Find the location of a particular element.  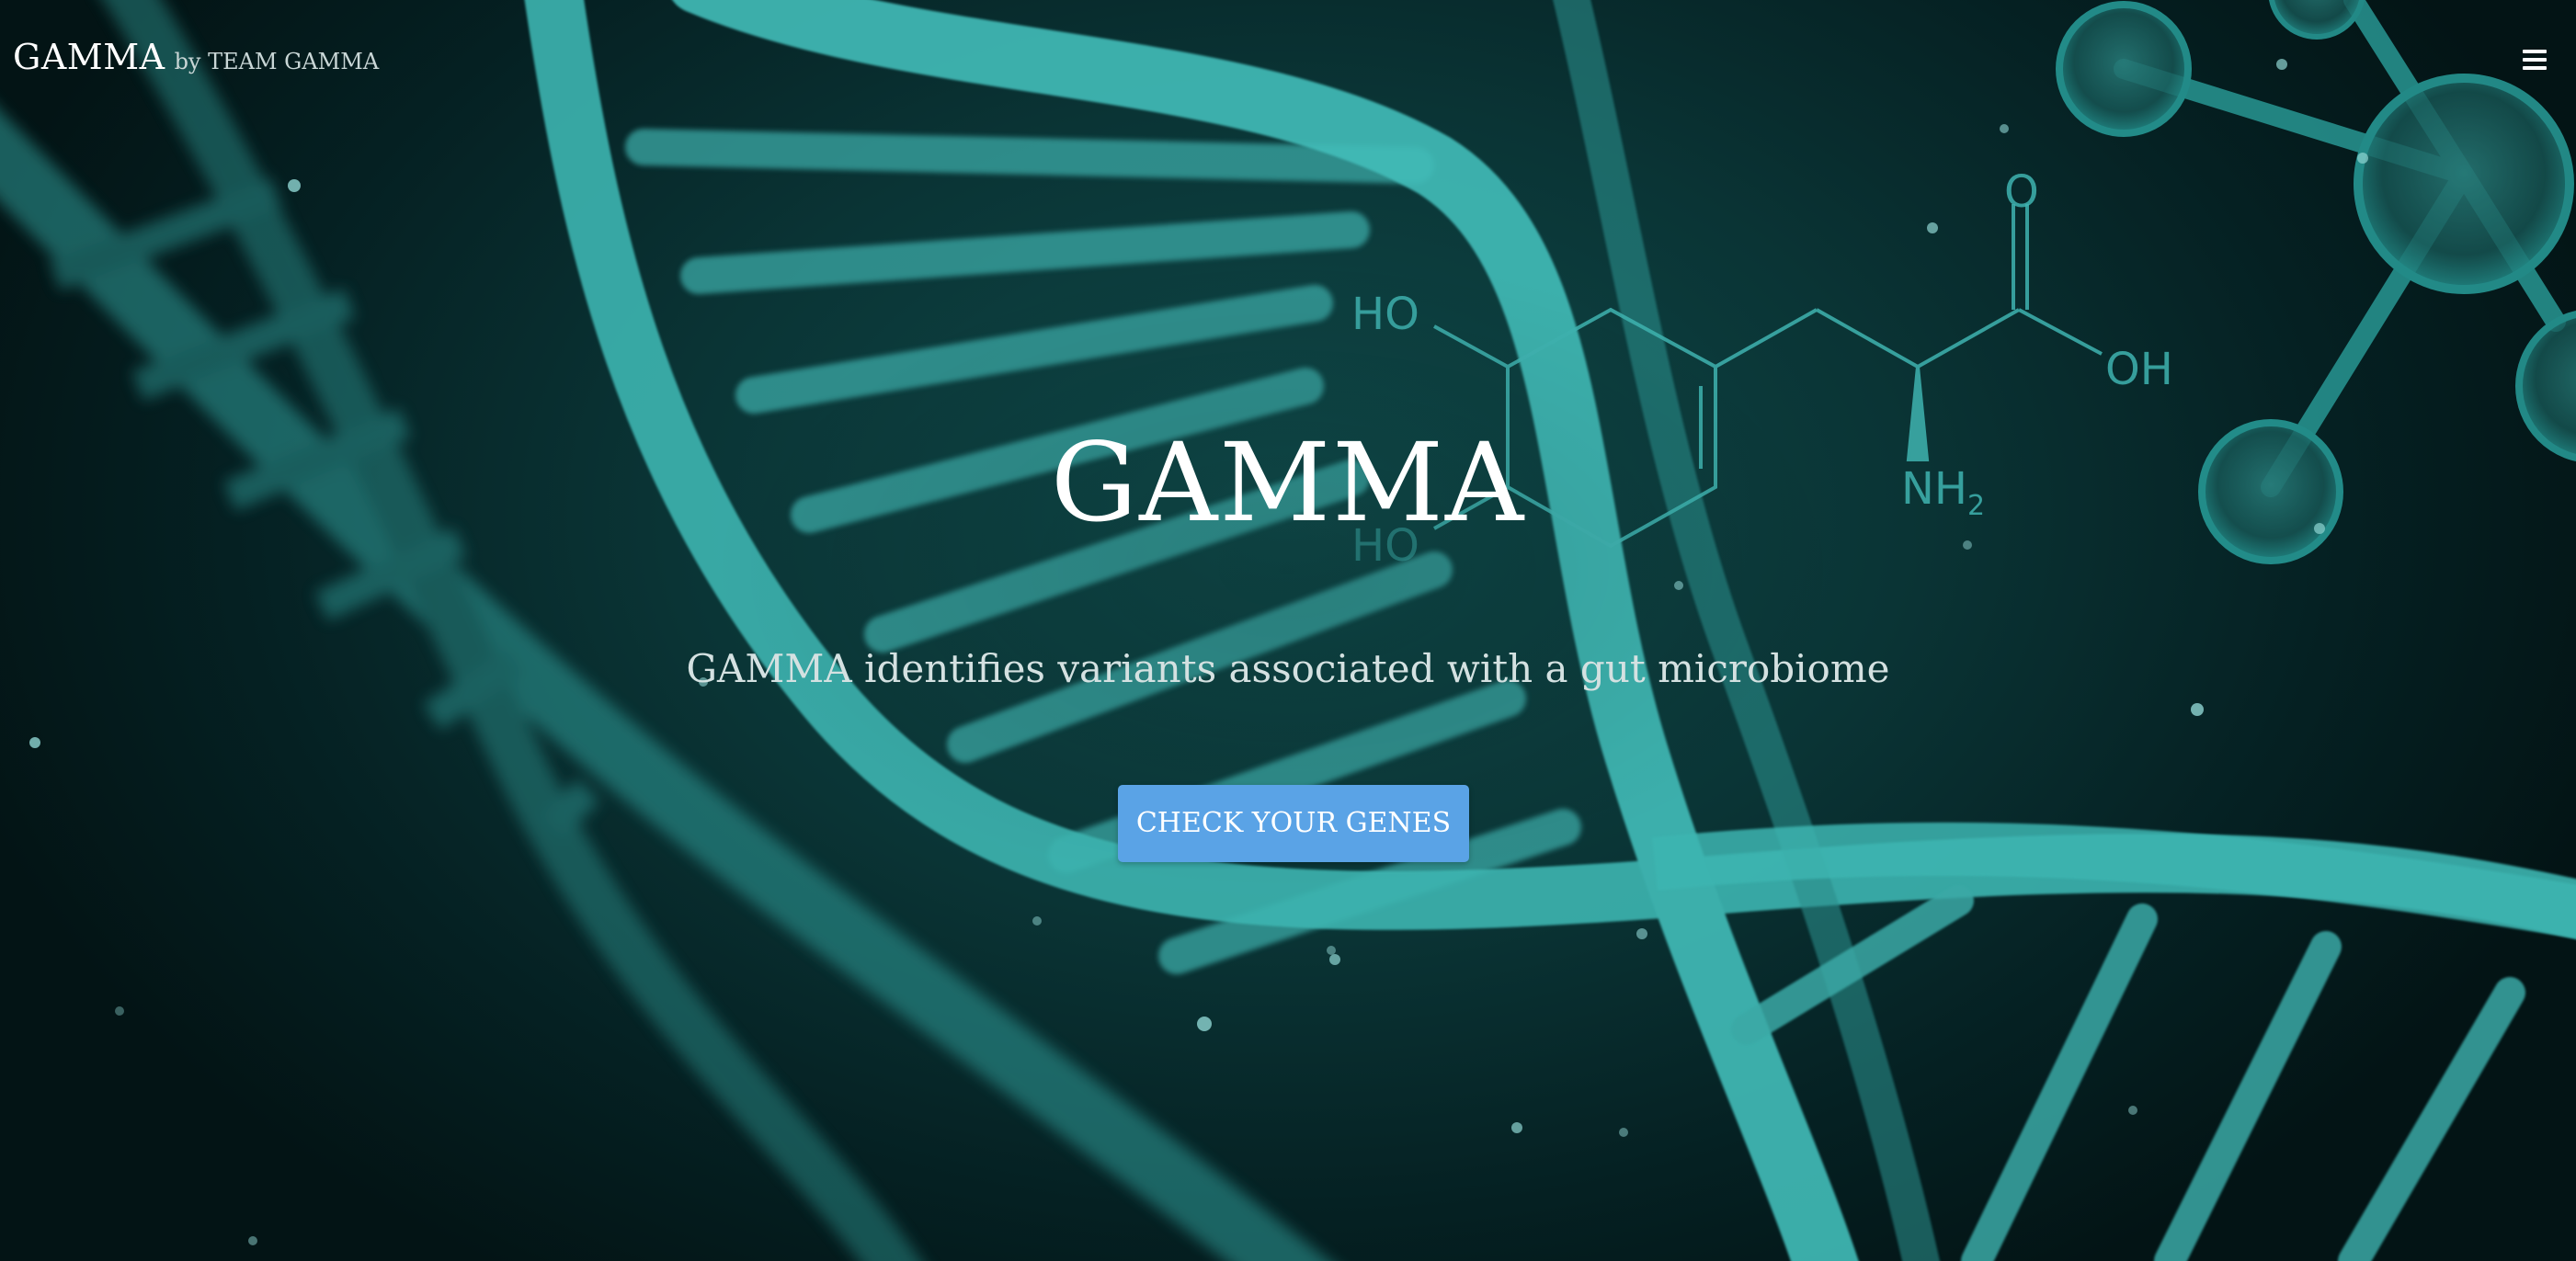

menu-bar-bottom is located at coordinates (2535, 68).